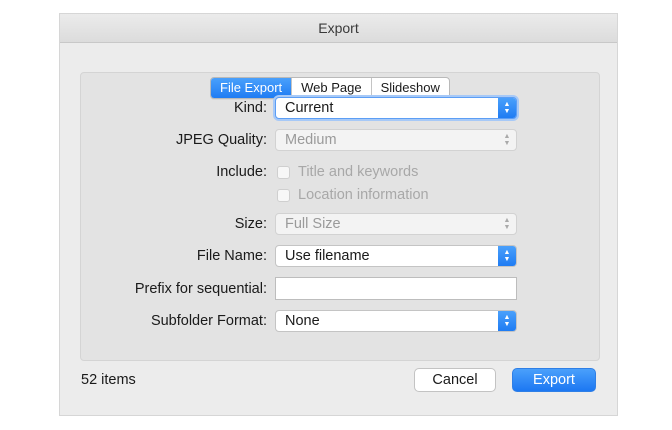  Describe the element at coordinates (396, 256) in the screenshot. I see `file-name-popup: Use filename ▲ ▼` at that location.